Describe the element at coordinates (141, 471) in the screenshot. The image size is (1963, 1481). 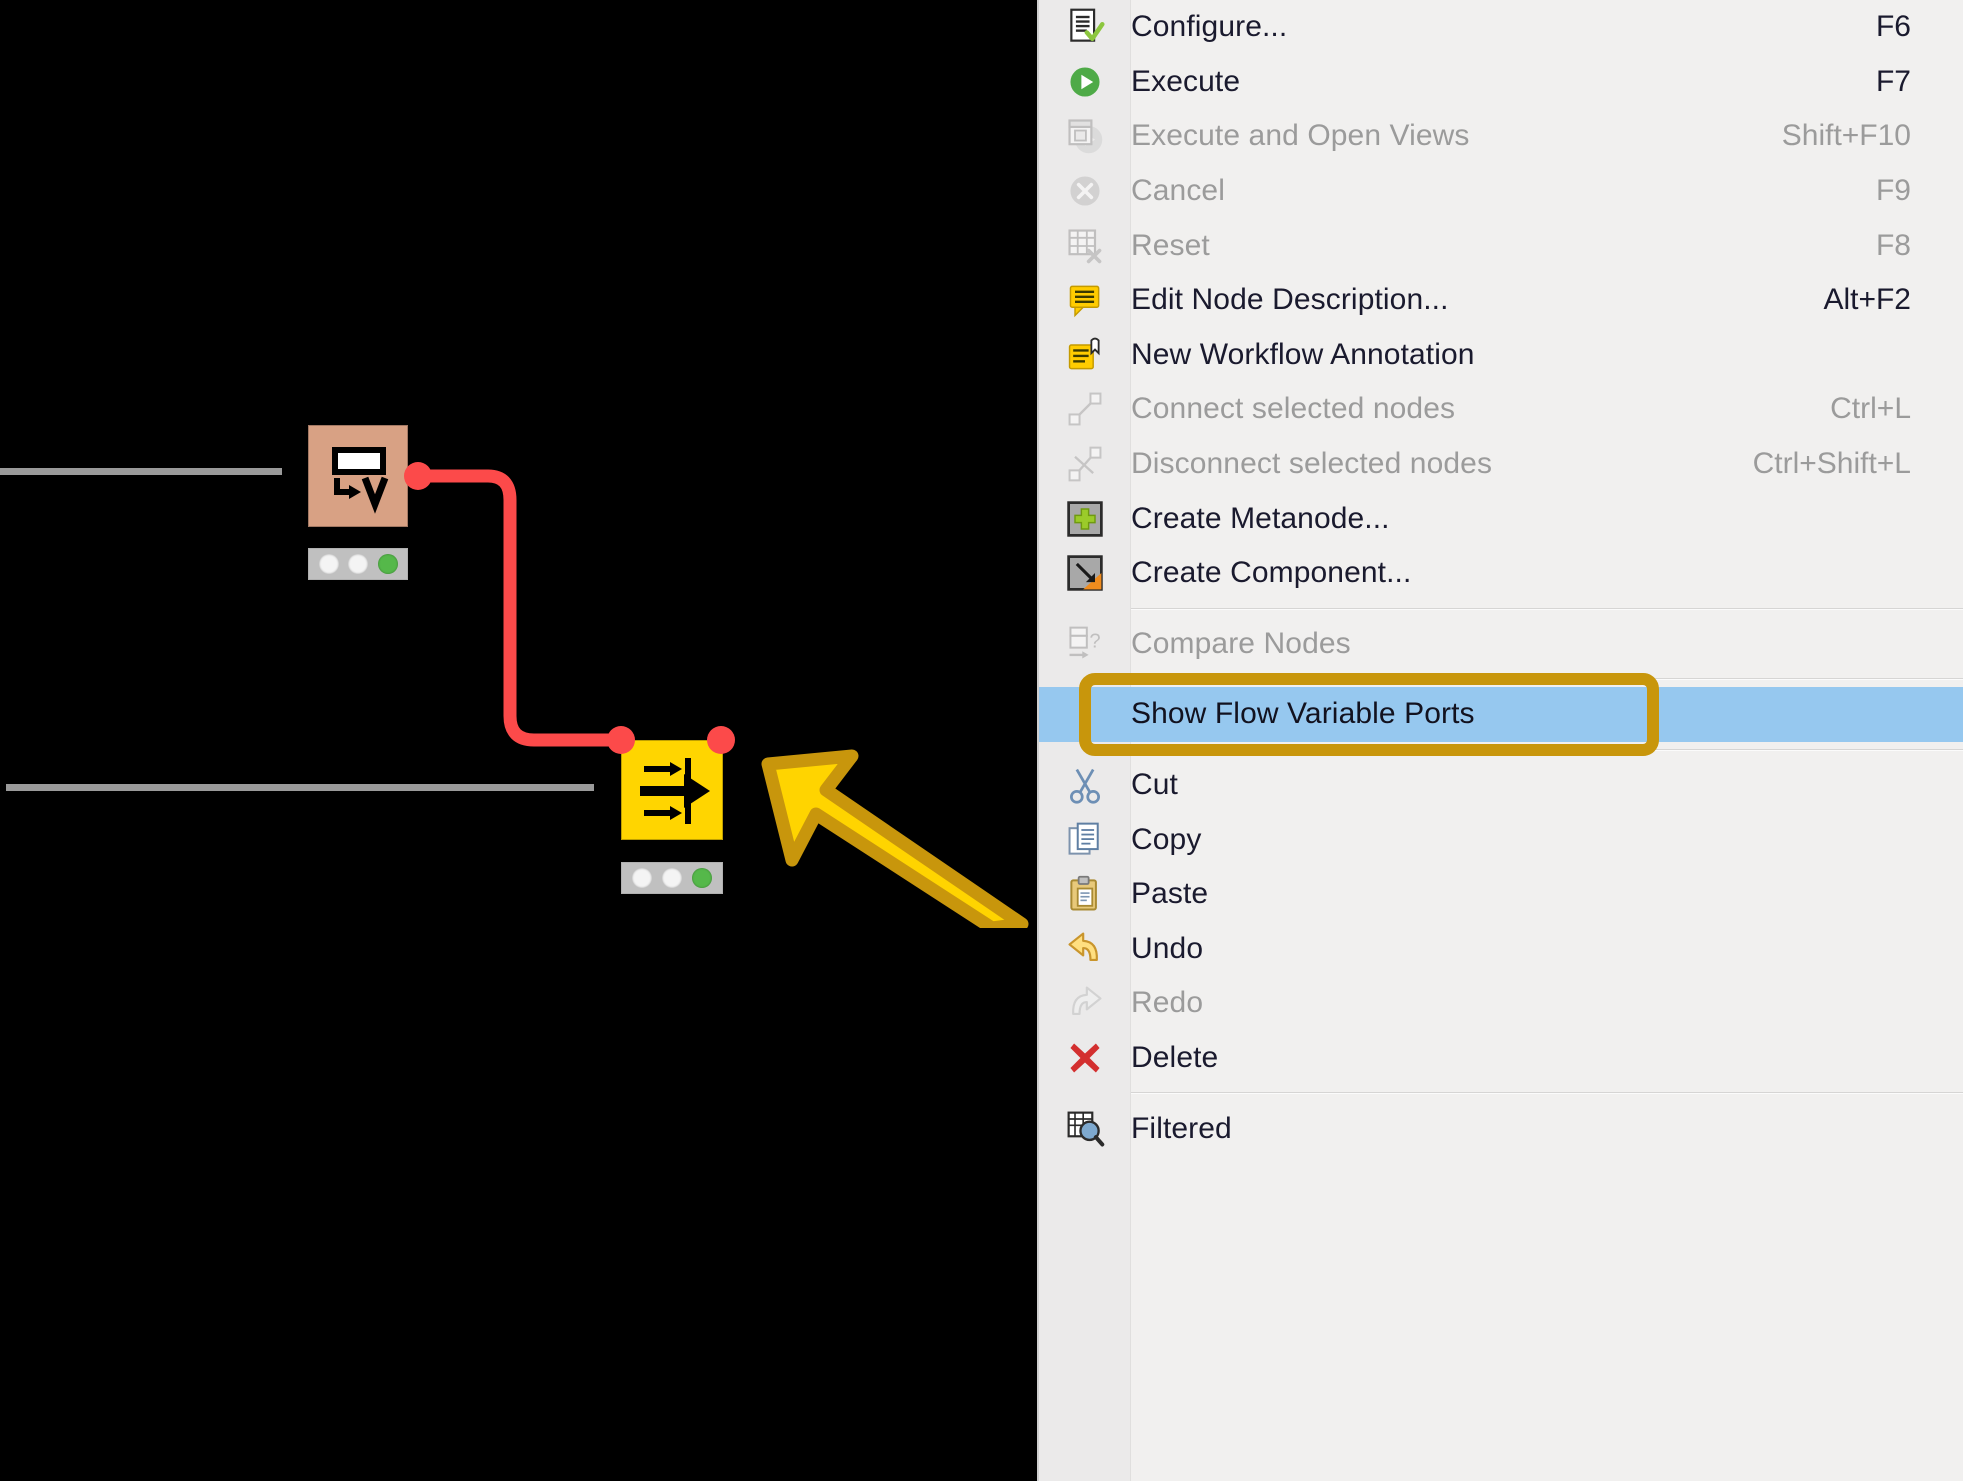
I see `connection-stub-upper` at that location.